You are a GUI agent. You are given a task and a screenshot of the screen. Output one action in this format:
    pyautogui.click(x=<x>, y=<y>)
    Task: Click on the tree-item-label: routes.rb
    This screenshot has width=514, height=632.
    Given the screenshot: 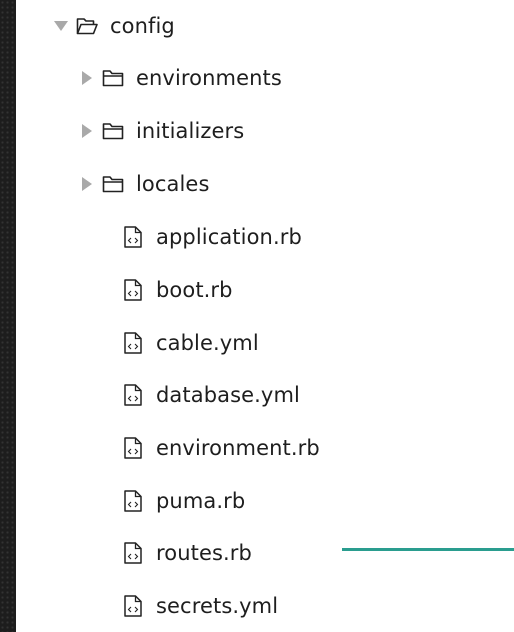 What is the action you would take?
    pyautogui.click(x=204, y=553)
    